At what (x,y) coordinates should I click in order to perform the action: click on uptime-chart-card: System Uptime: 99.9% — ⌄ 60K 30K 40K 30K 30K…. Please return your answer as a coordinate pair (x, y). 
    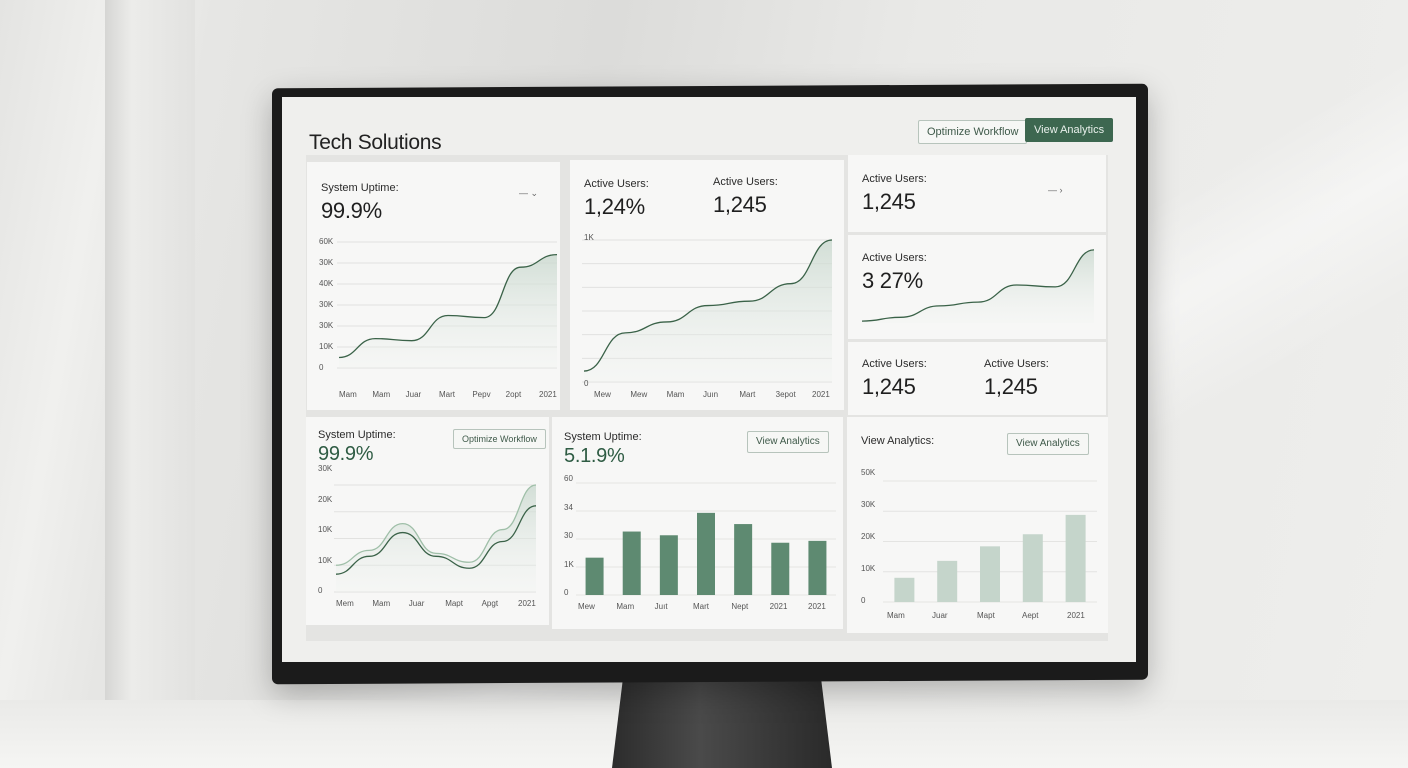
    Looking at the image, I should click on (433, 286).